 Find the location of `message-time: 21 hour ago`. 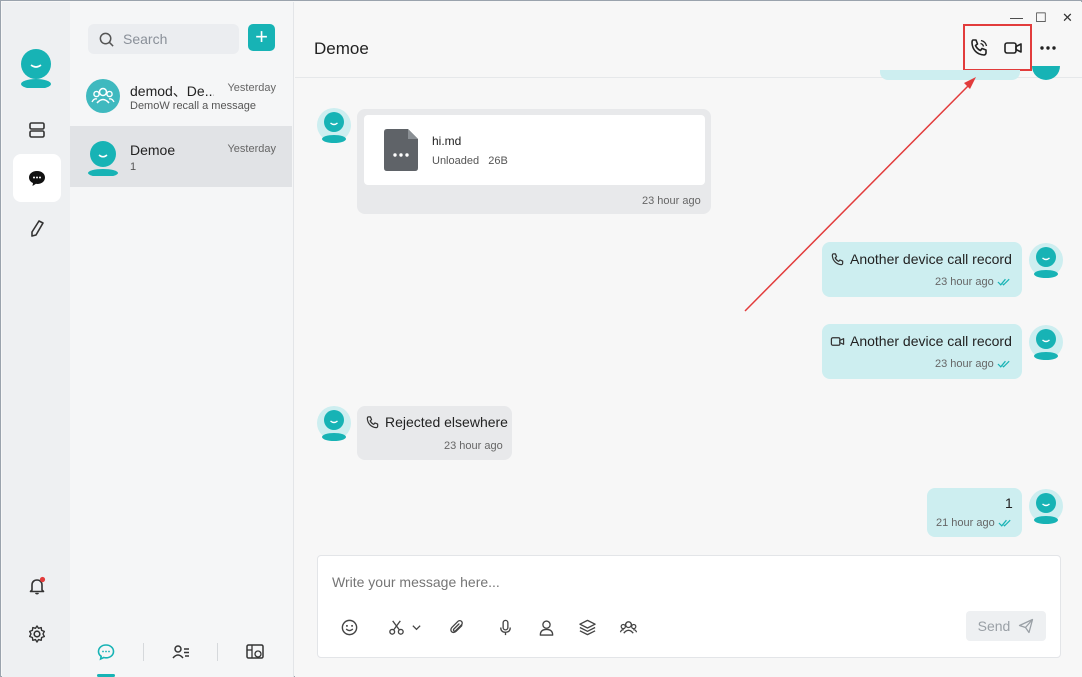

message-time: 21 hour ago is located at coordinates (974, 523).